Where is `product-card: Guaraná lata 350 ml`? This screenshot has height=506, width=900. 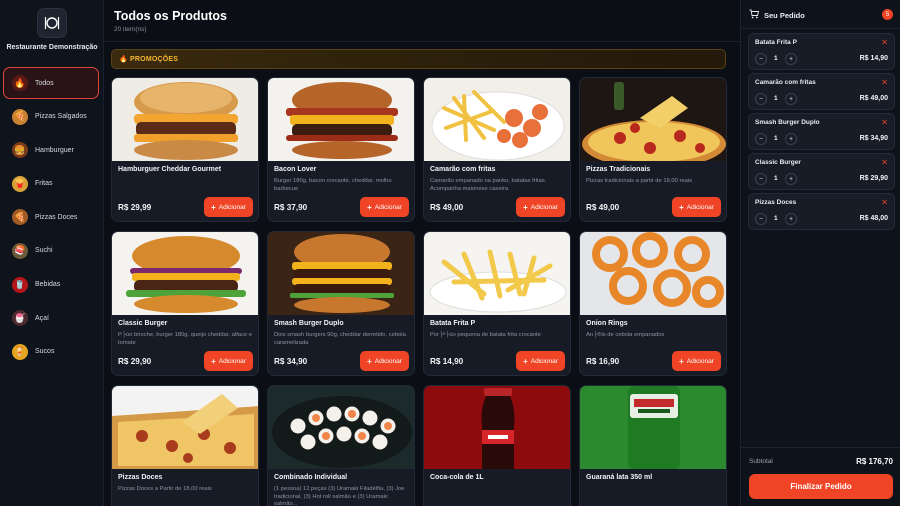
product-card: Guaraná lata 350 ml is located at coordinates (653, 445).